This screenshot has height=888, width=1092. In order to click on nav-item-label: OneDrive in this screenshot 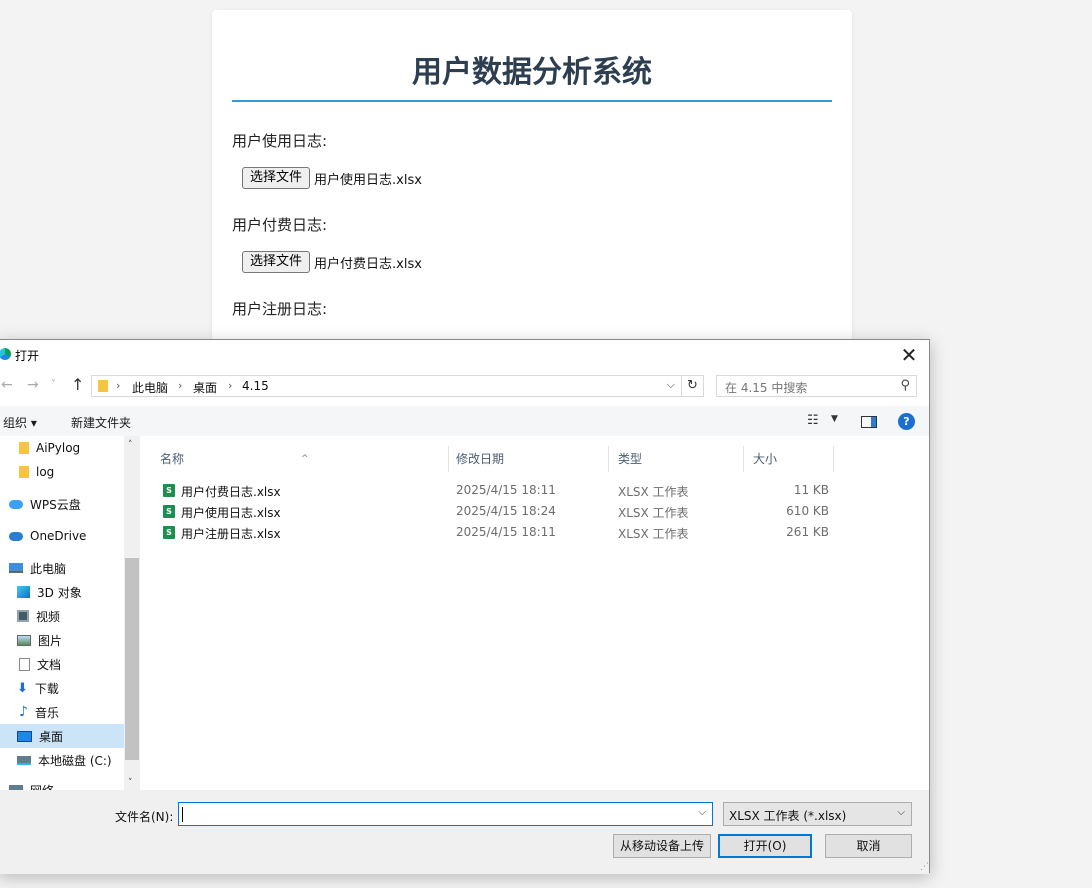, I will do `click(58, 536)`.